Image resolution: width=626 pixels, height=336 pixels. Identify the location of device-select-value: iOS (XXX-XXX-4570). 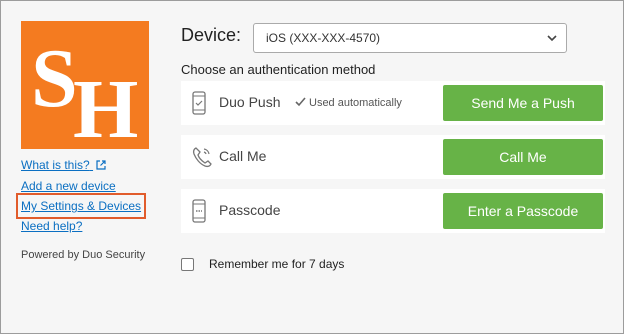
(323, 38).